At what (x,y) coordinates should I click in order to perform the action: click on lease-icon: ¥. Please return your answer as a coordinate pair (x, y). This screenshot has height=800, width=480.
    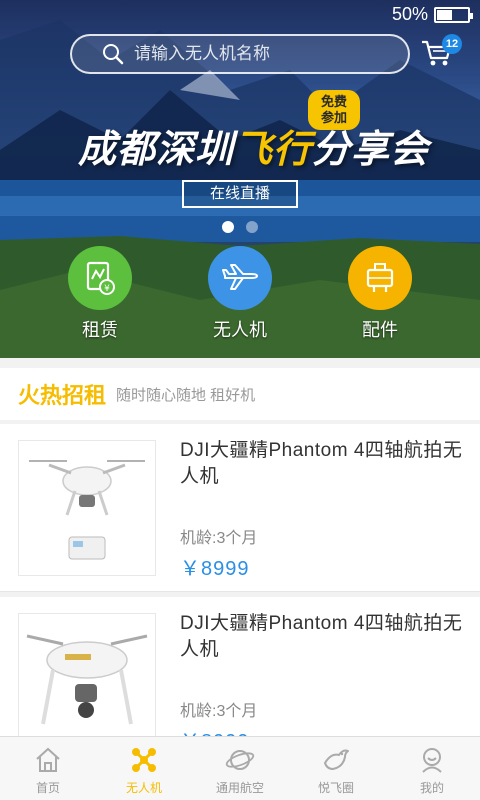
    Looking at the image, I should click on (100, 278).